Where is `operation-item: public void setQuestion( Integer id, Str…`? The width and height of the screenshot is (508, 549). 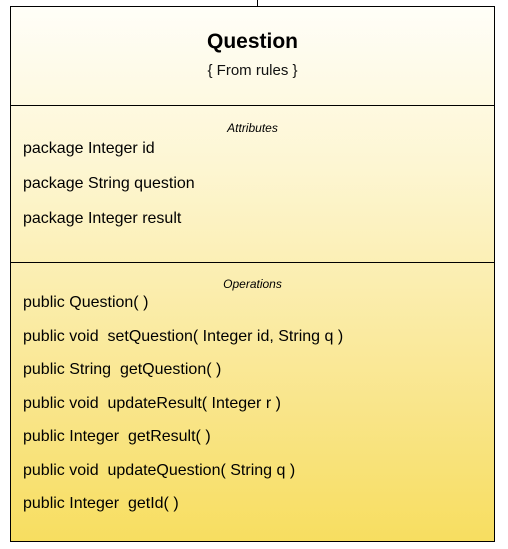 operation-item: public void setQuestion( Integer id, Str… is located at coordinates (183, 336).